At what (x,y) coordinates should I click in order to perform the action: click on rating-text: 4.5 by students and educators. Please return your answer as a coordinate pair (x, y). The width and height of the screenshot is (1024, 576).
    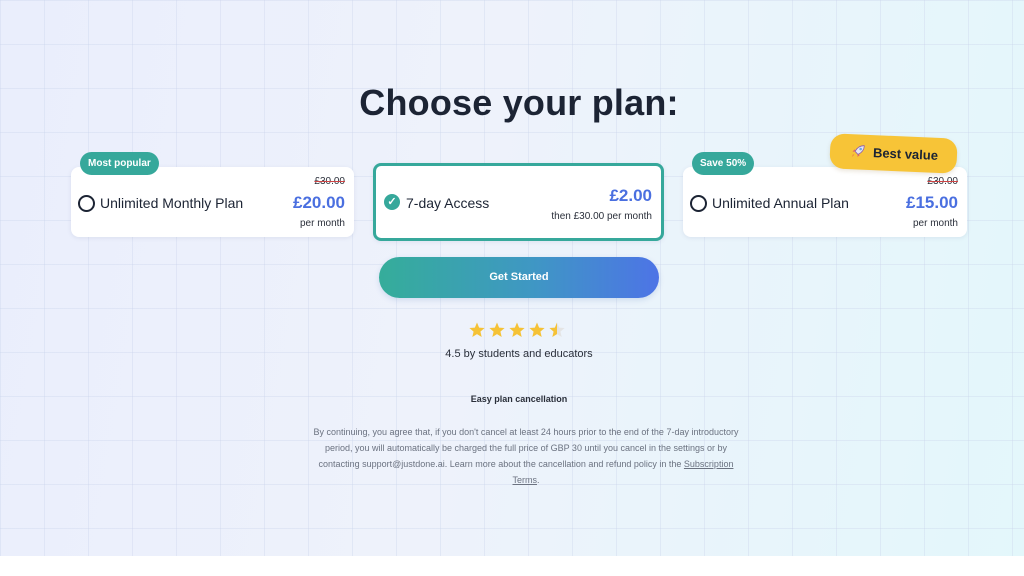
    Looking at the image, I should click on (519, 354).